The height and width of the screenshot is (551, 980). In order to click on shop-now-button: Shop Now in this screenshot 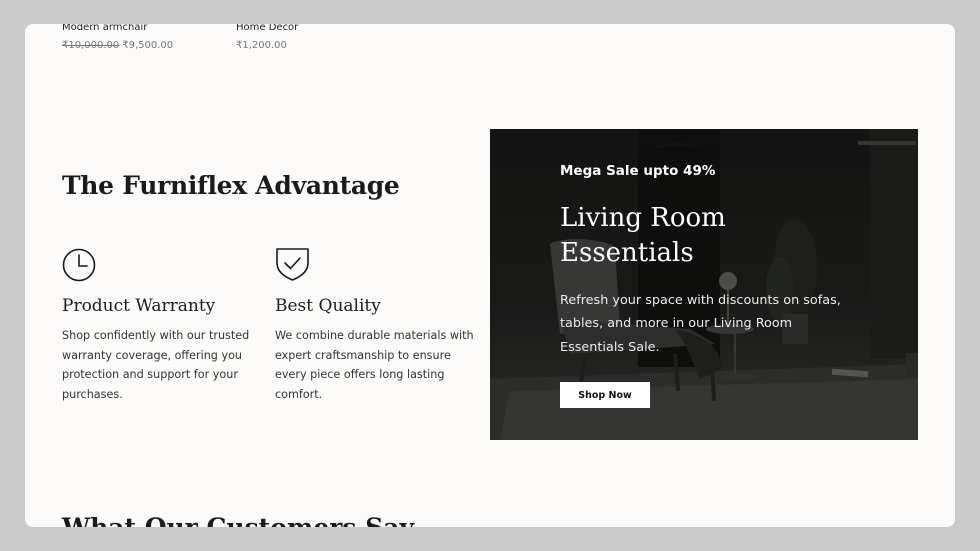, I will do `click(605, 395)`.